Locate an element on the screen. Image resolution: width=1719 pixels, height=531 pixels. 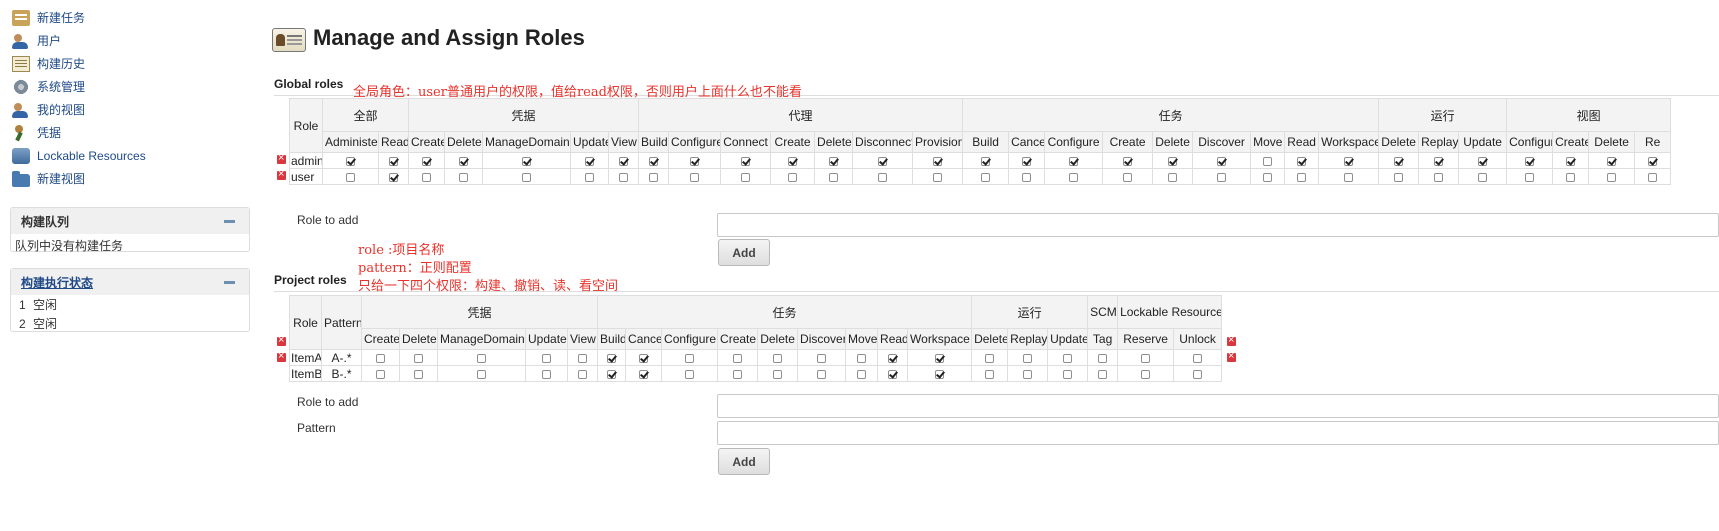
global-add-button: Add is located at coordinates (744, 252).